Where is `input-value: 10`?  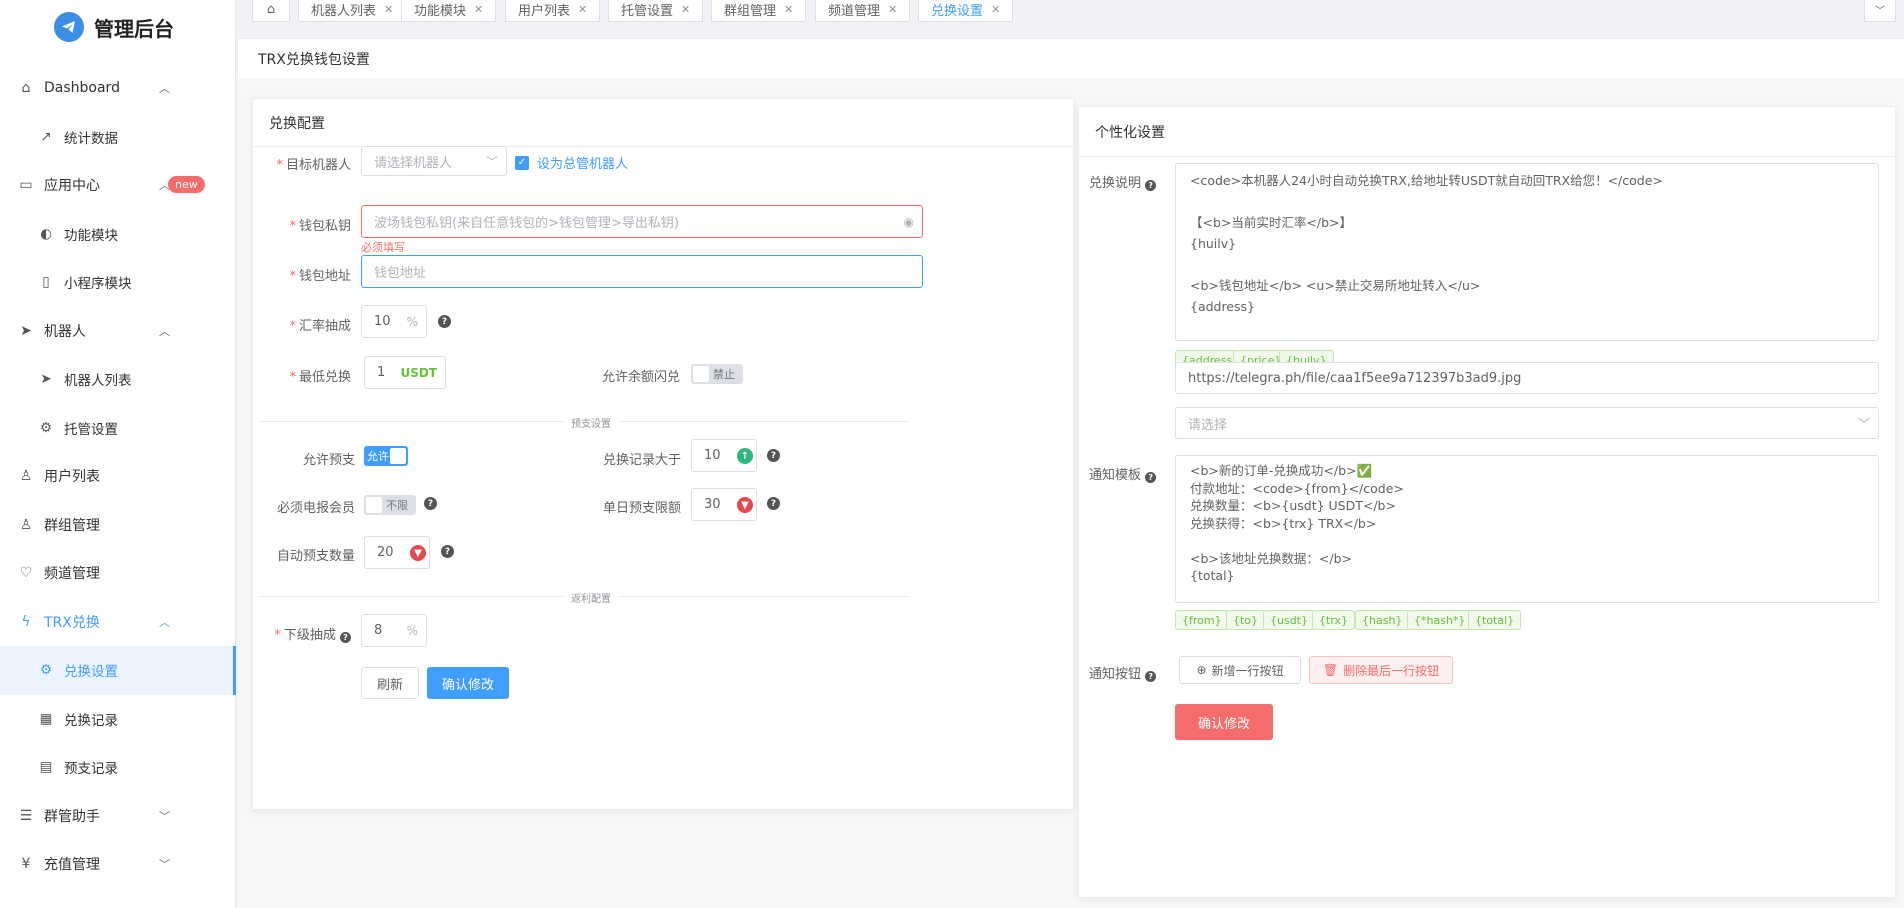
input-value: 10 is located at coordinates (712, 455).